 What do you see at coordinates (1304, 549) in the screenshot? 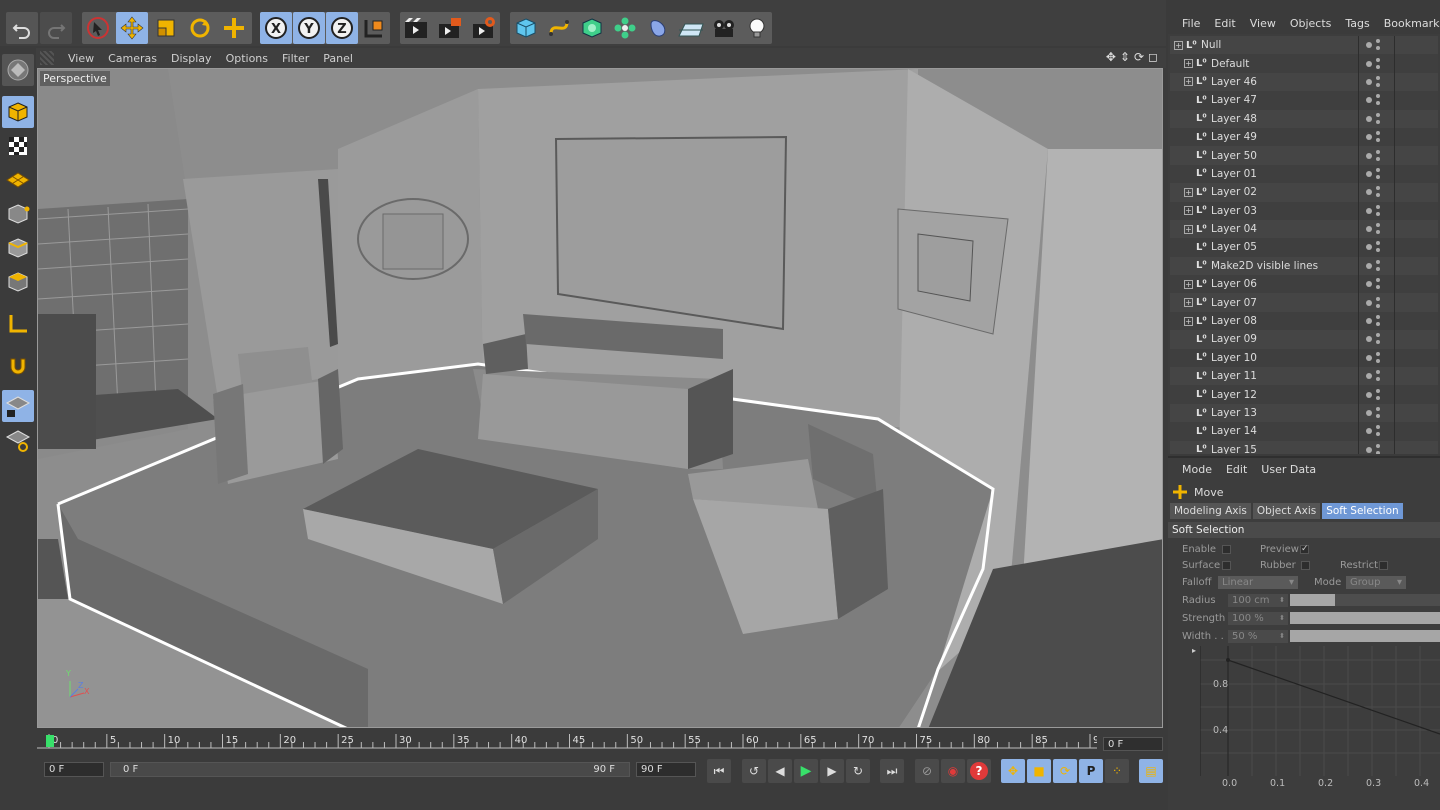
I see `preview-checkbox: ✓` at bounding box center [1304, 549].